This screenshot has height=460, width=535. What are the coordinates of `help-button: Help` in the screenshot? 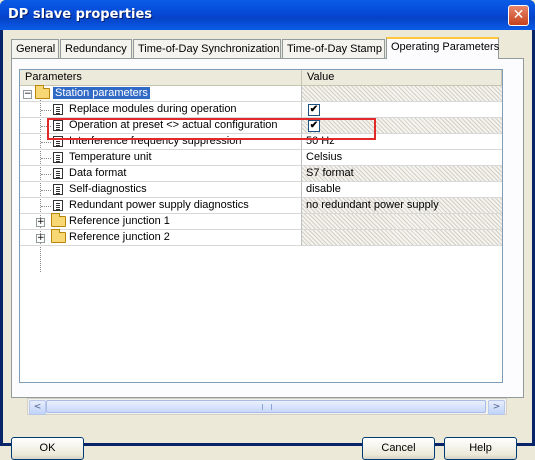 It's located at (480, 448).